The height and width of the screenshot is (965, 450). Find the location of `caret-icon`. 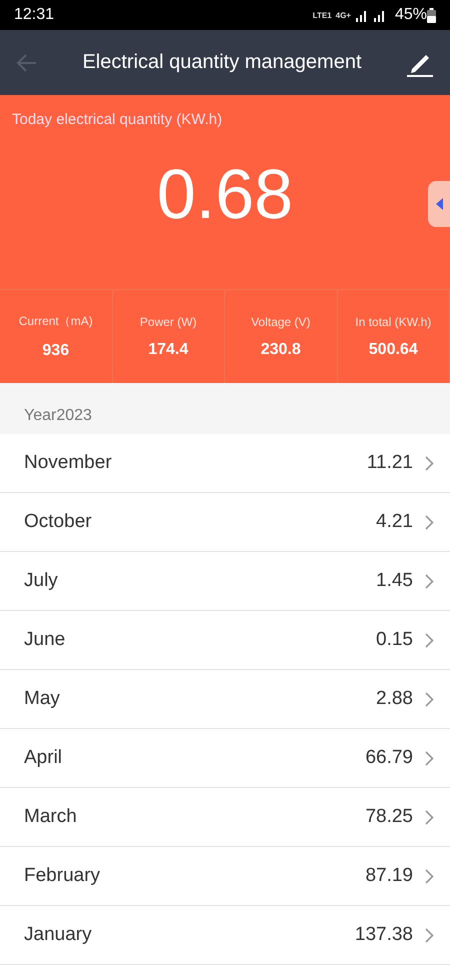

caret-icon is located at coordinates (439, 204).